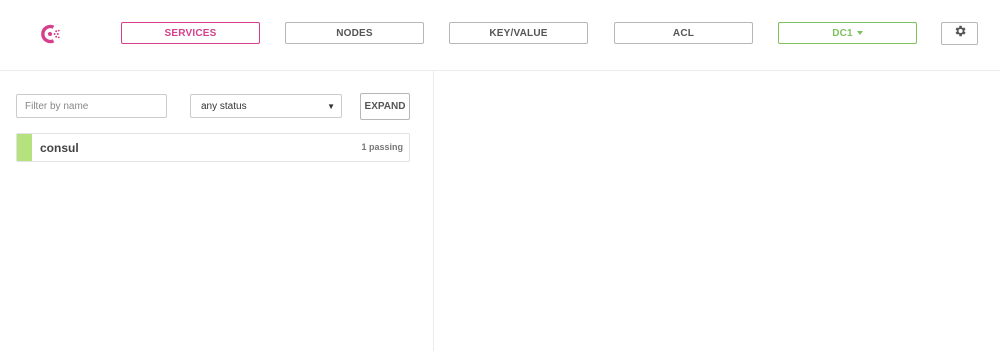 The width and height of the screenshot is (1000, 351). I want to click on chevron-down-icon, so click(859, 33).